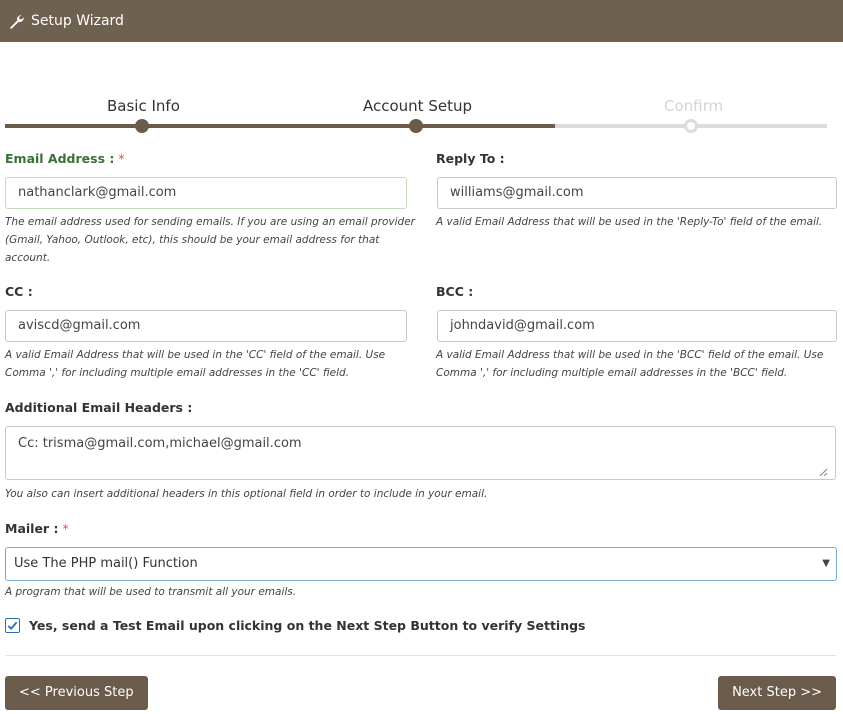  I want to click on headers-value: Cc: trisma@gmail.com,michael@gmail.com, so click(160, 443).